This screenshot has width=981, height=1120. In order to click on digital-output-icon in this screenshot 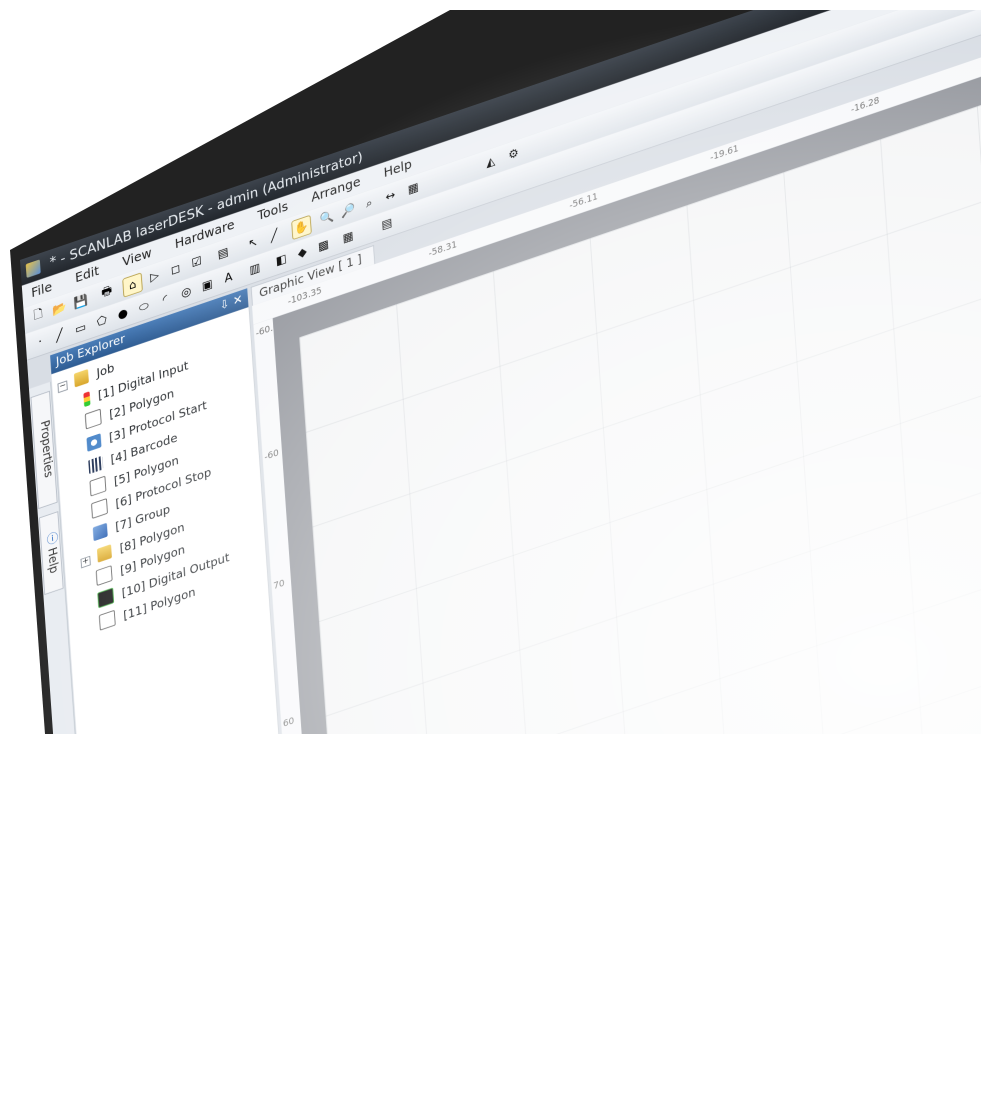, I will do `click(106, 598)`.